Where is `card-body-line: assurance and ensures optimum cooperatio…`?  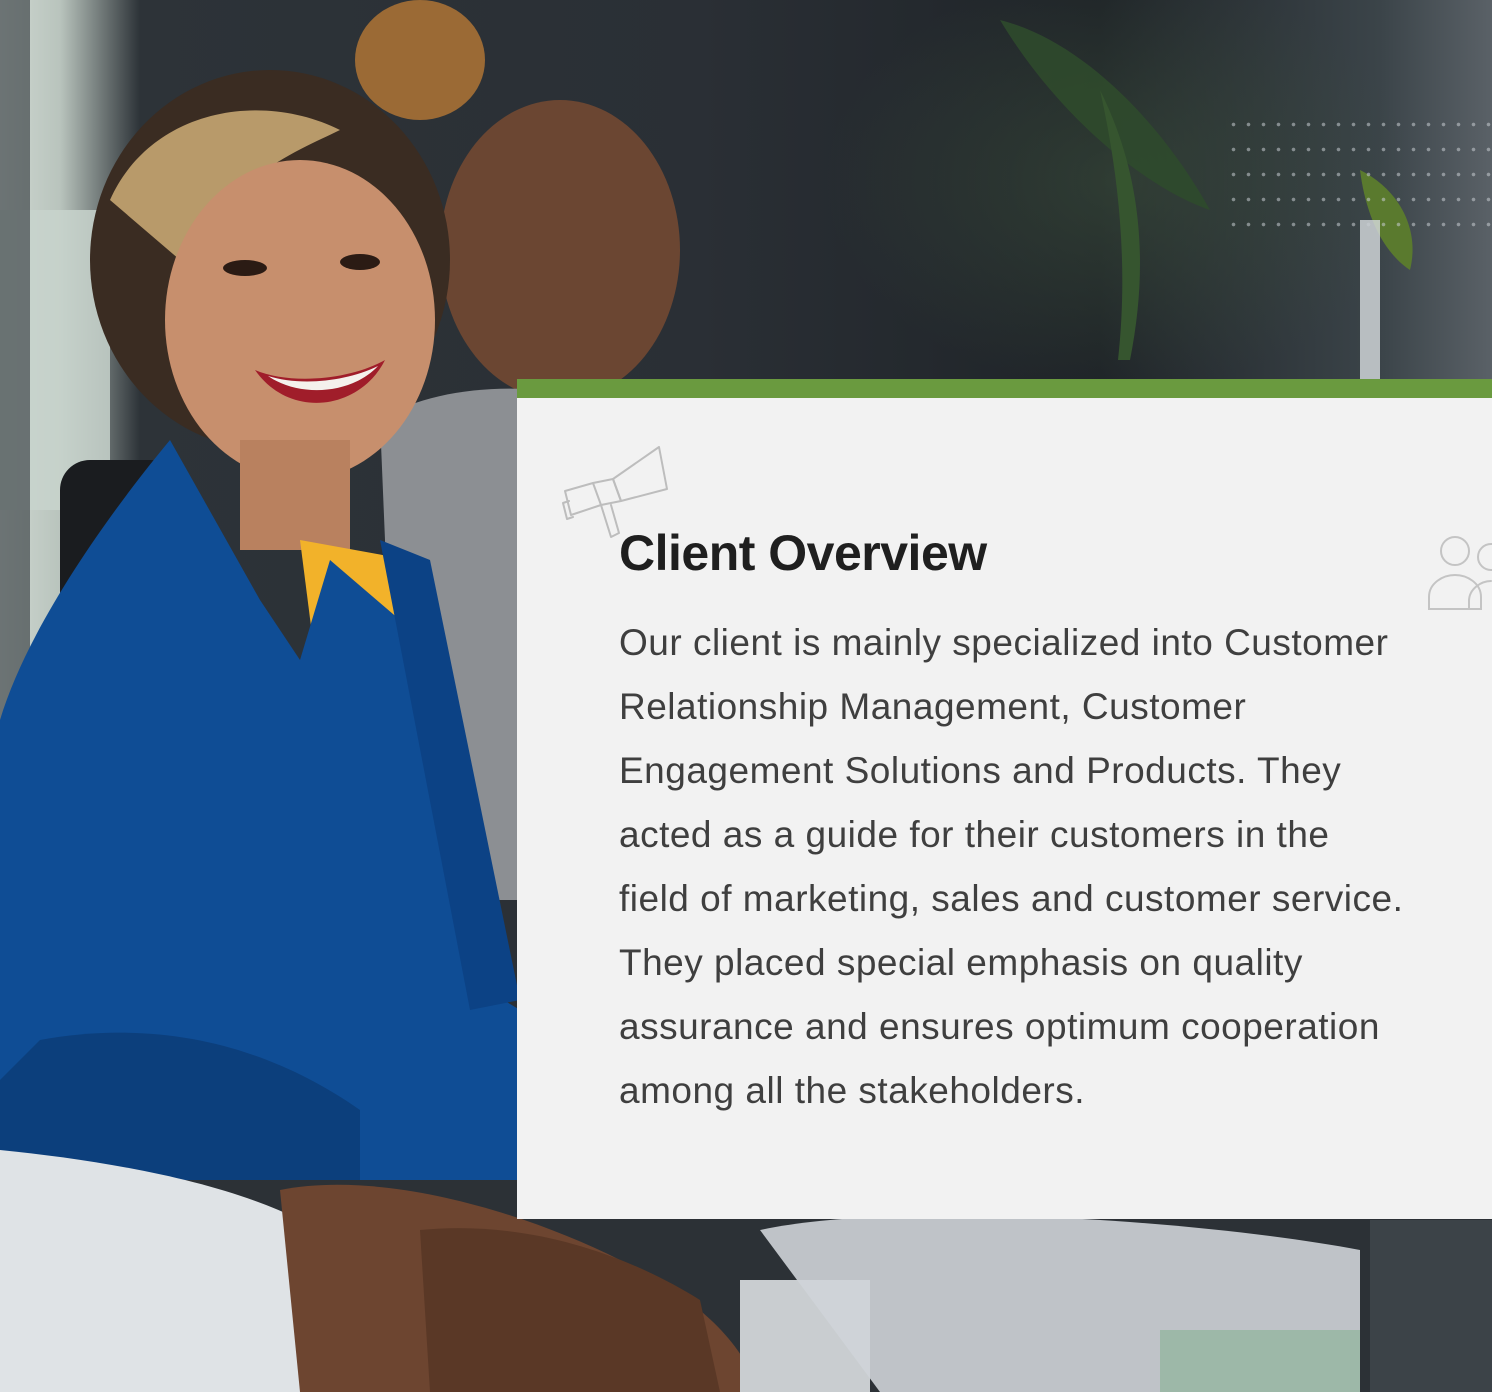
card-body-line: assurance and ensures optimum cooperatio… is located at coordinates (999, 1026).